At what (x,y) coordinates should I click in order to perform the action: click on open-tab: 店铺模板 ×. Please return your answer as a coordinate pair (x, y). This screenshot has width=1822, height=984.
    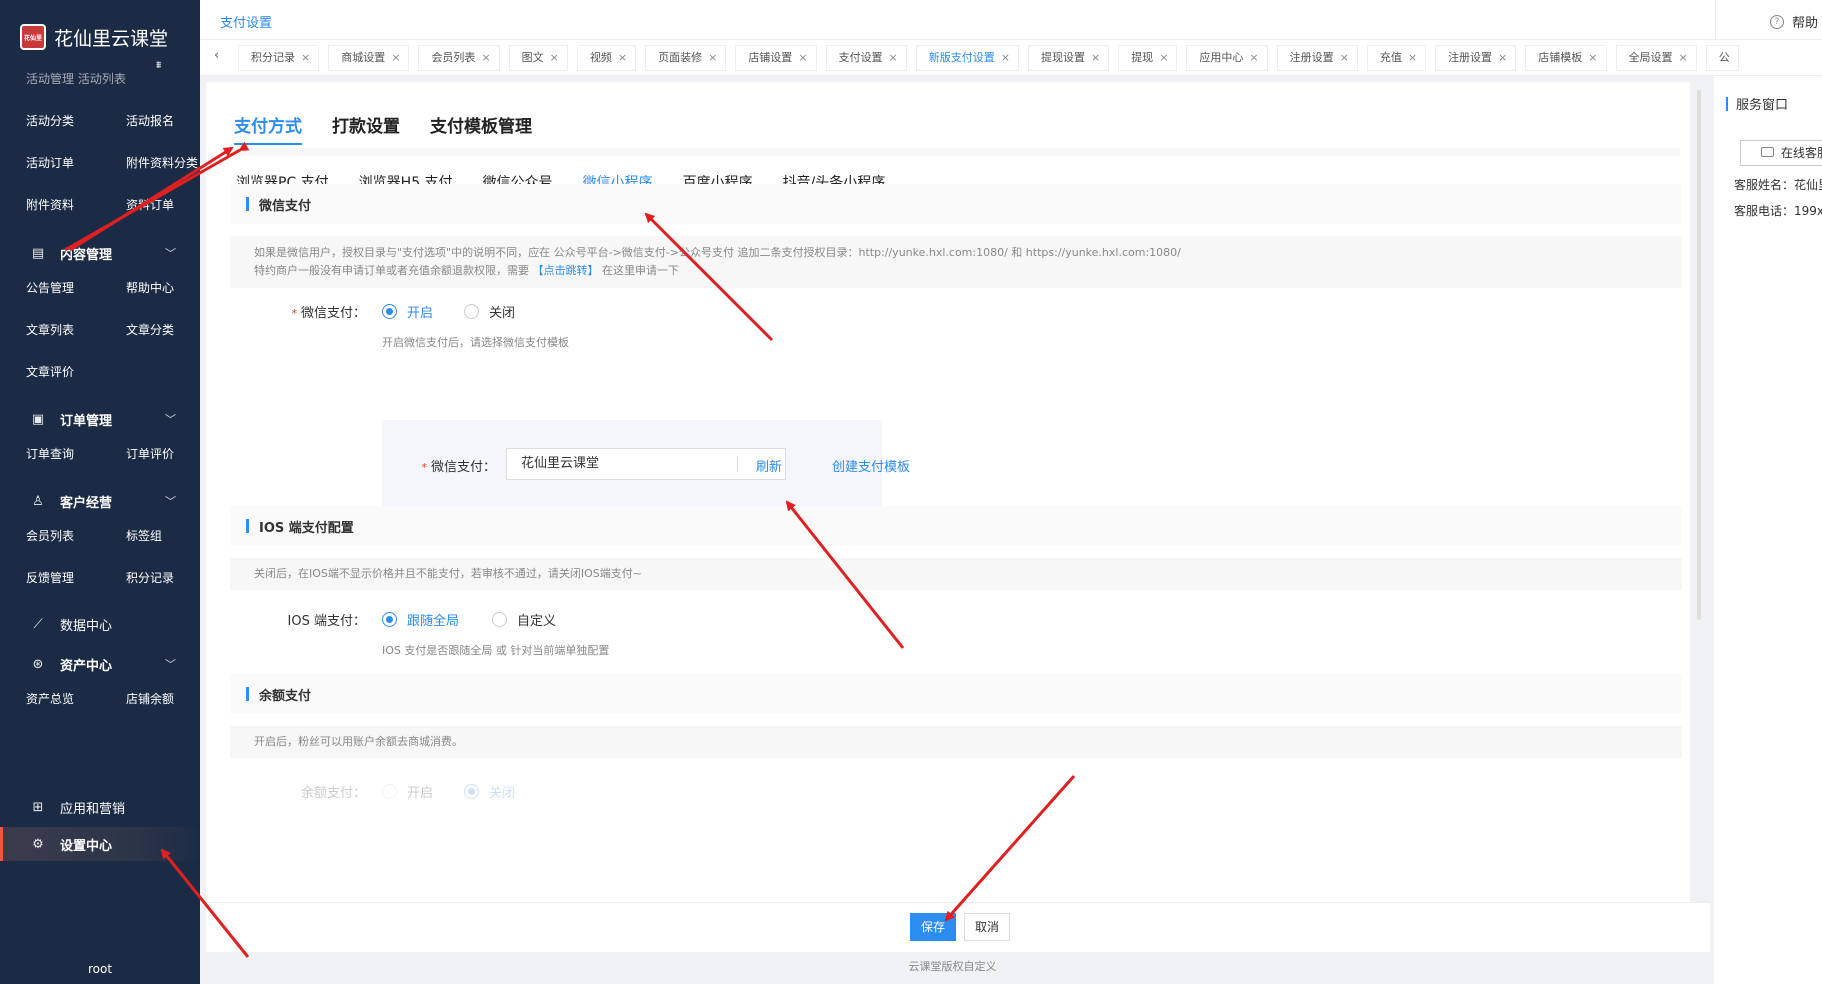
    Looking at the image, I should click on (1566, 58).